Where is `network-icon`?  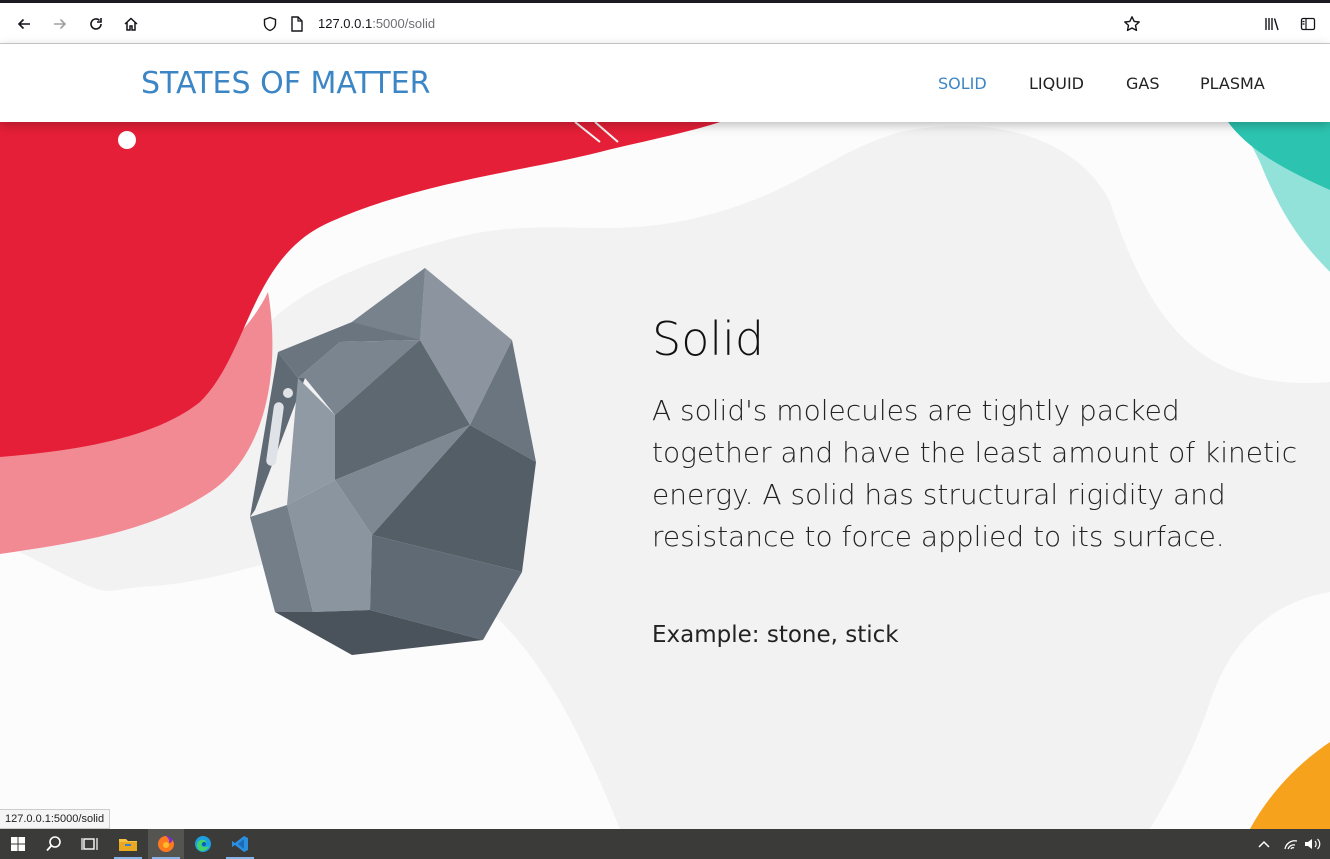 network-icon is located at coordinates (1291, 846).